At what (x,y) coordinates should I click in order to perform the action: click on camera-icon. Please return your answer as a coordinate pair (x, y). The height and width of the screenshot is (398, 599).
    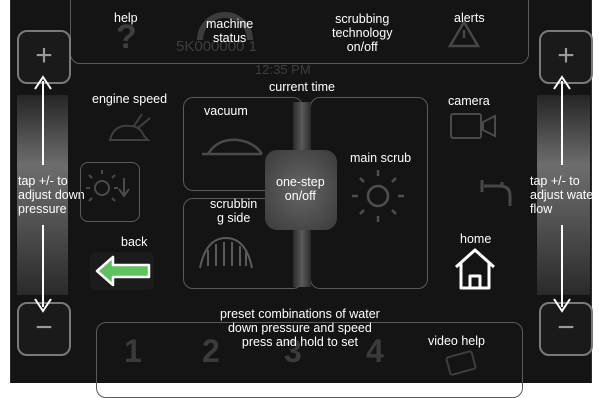
    Looking at the image, I should click on (474, 126).